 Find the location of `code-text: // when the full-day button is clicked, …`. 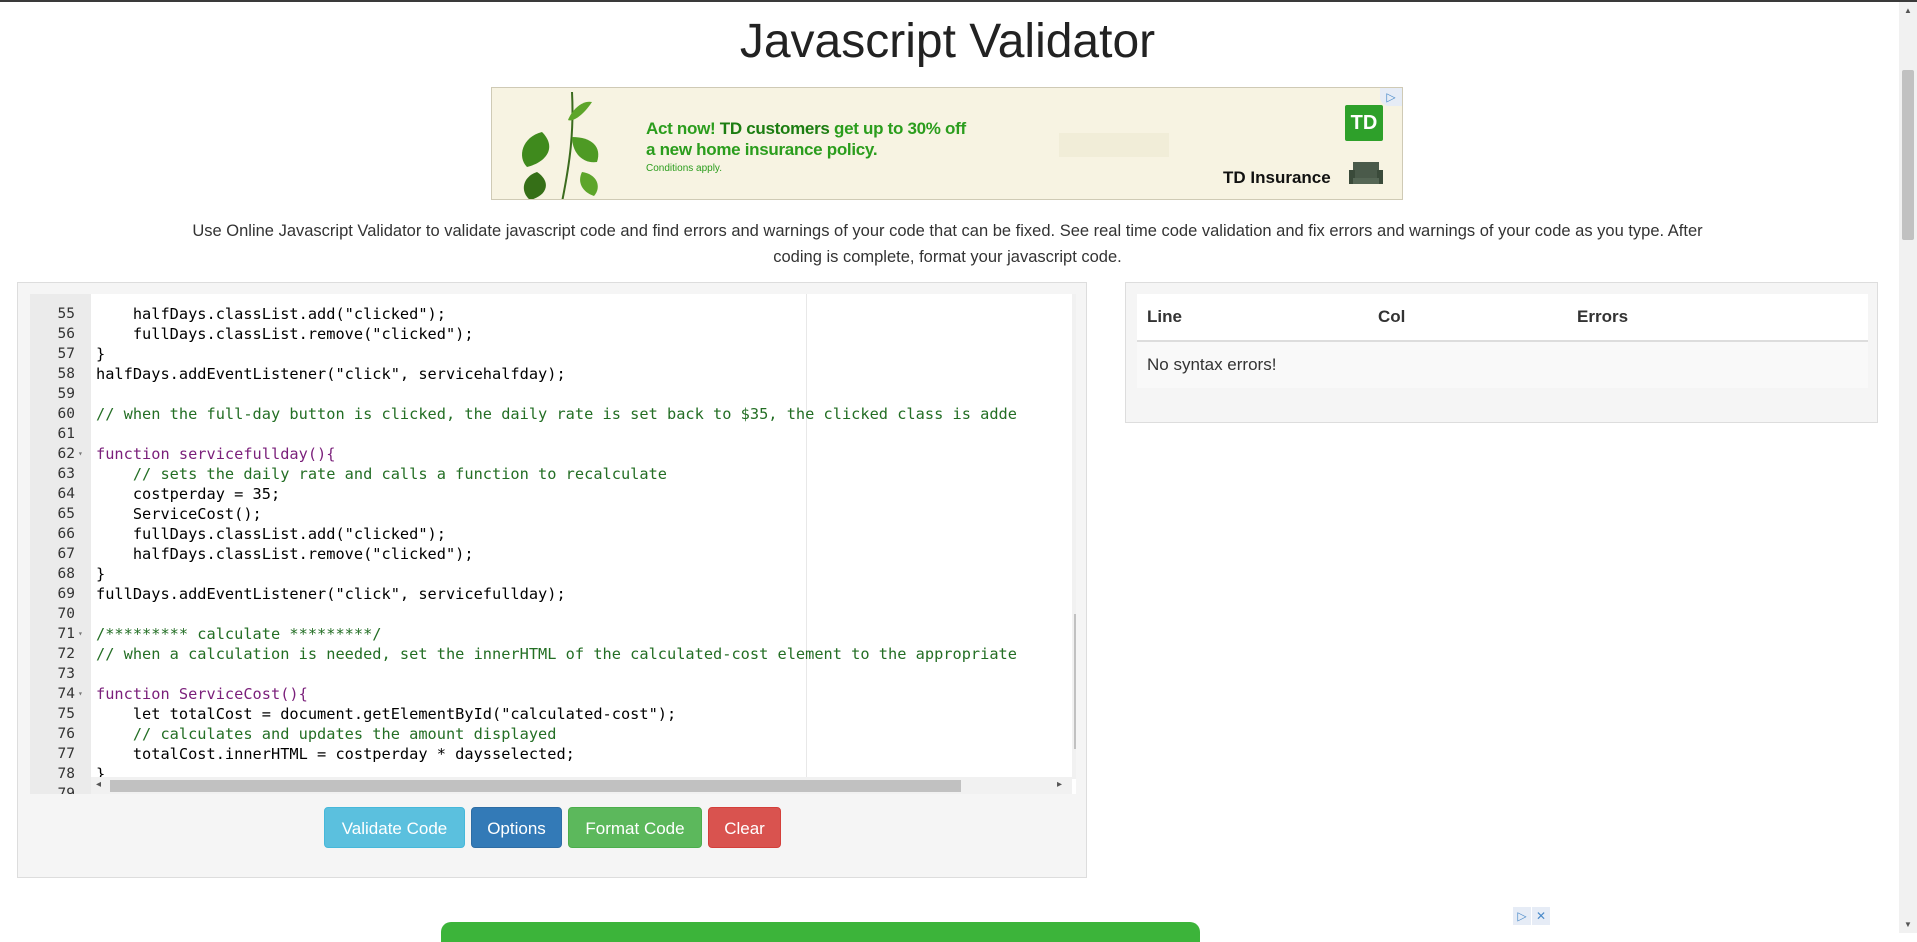

code-text: // when the full-day button is clicked, … is located at coordinates (556, 414).